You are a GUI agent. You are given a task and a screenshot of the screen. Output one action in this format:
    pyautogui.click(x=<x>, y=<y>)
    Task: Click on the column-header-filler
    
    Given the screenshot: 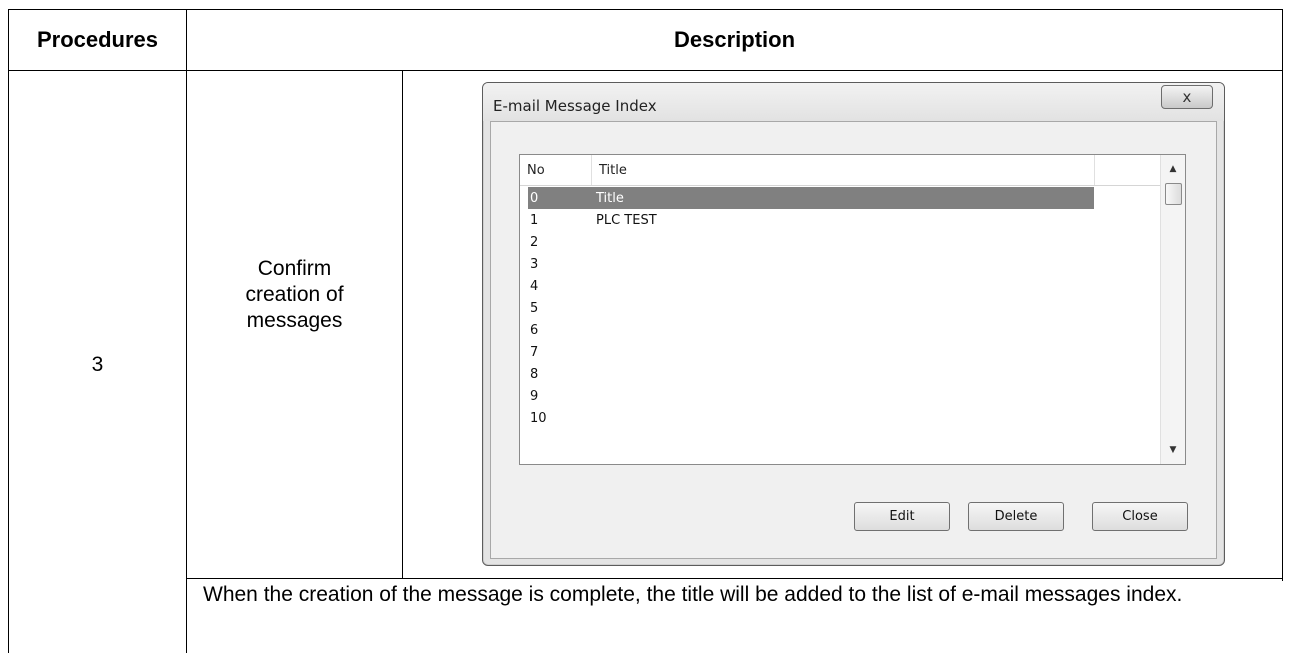 What is the action you would take?
    pyautogui.click(x=1127, y=170)
    